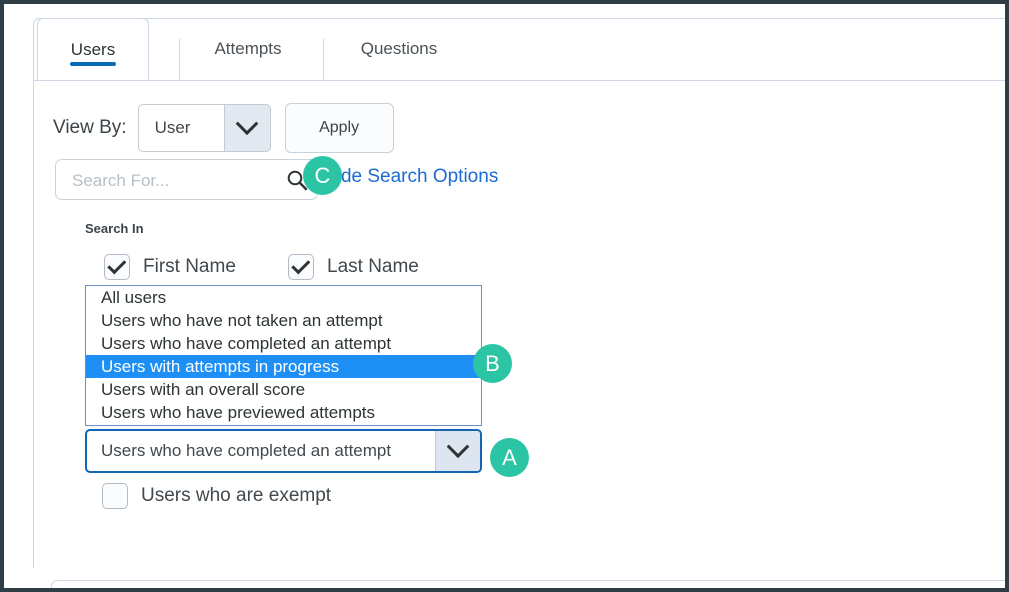  I want to click on tab-users-label: Users, so click(93, 49).